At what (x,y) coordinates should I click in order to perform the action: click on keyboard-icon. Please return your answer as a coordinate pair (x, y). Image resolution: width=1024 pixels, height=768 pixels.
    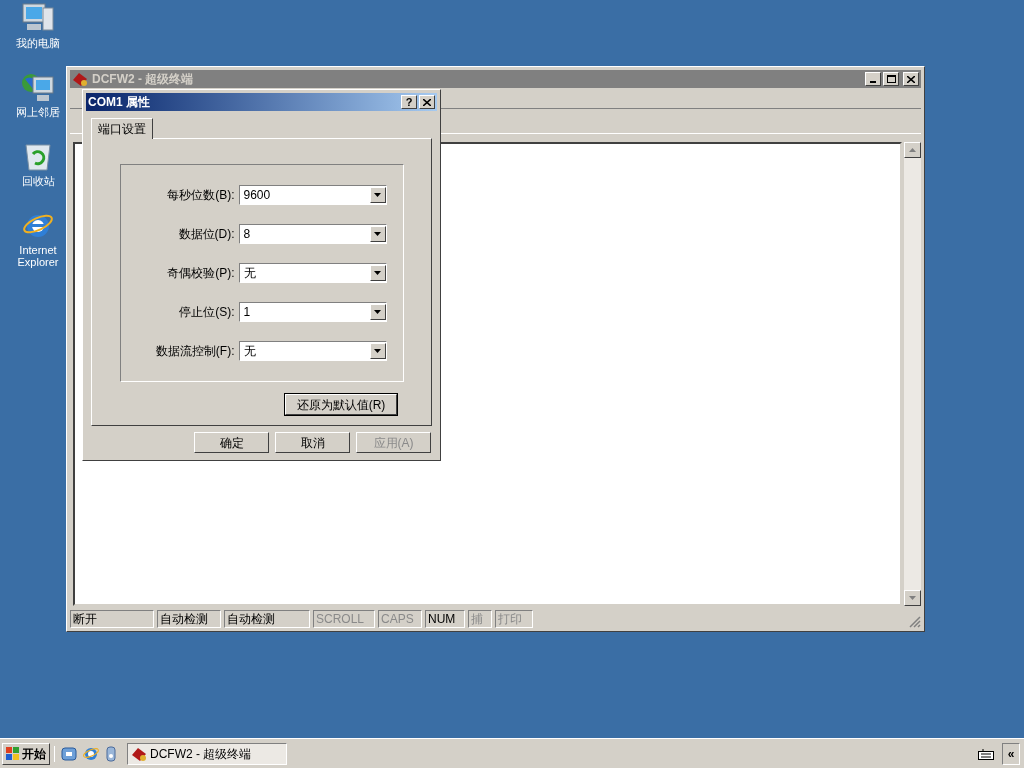
    Looking at the image, I should click on (986, 753).